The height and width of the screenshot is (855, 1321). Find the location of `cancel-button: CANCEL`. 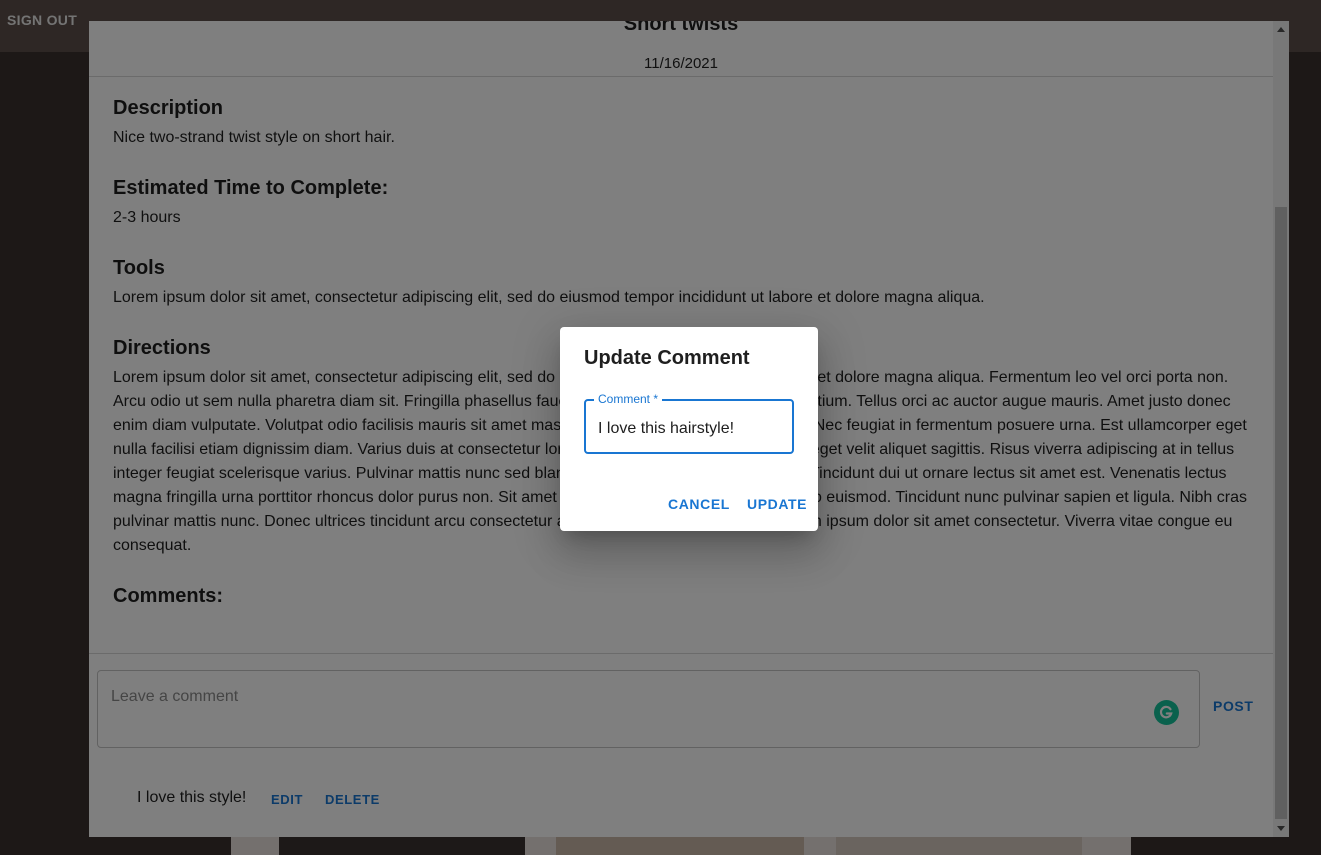

cancel-button: CANCEL is located at coordinates (699, 504).